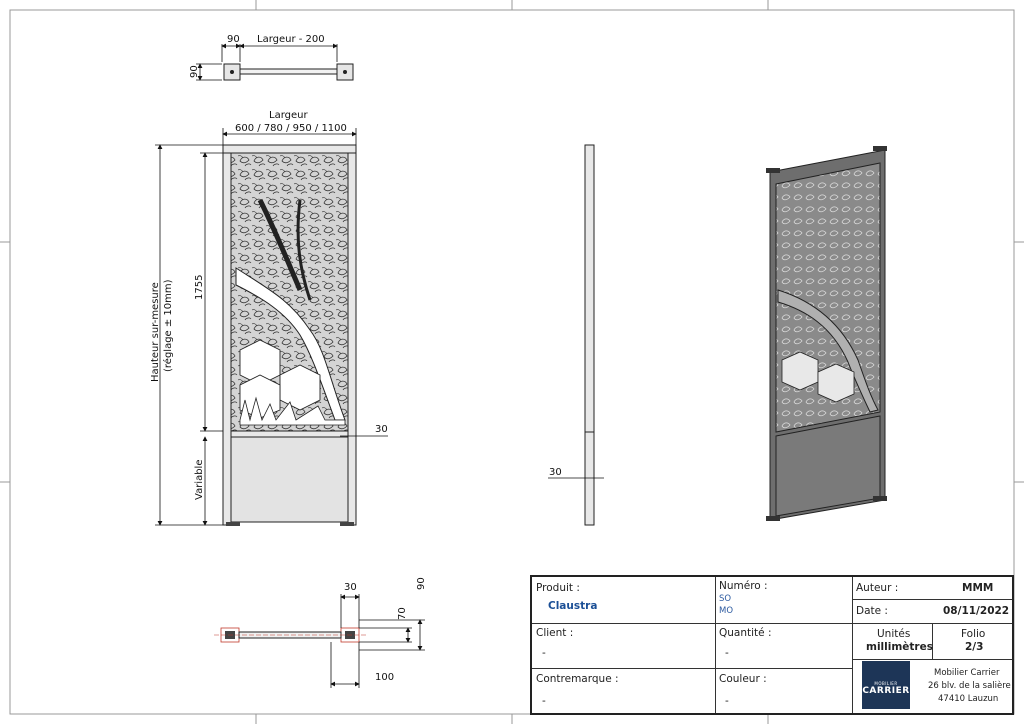 The width and height of the screenshot is (1024, 724). Describe the element at coordinates (168, 325) in the screenshot. I see `reglage-label: (réglage ± 10mm)` at that location.